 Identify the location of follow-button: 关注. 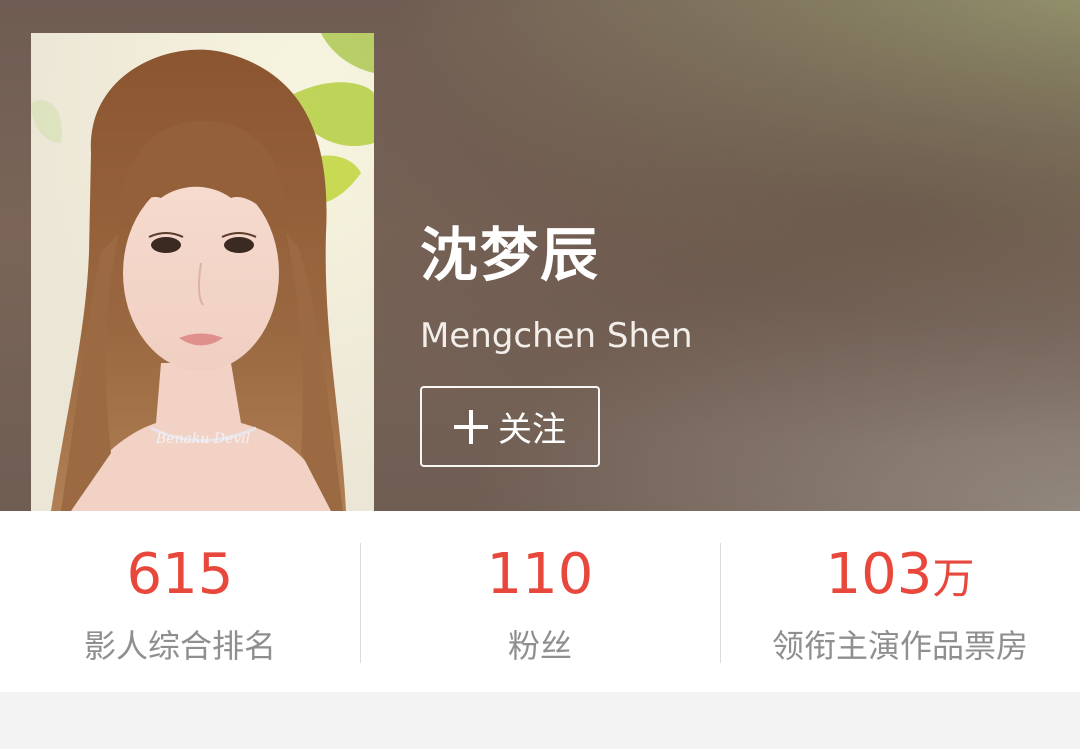
(510, 426).